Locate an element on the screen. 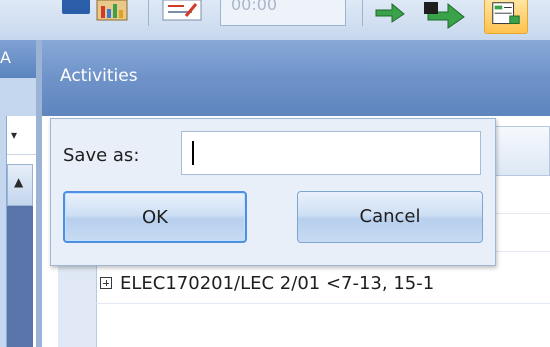  left-pane: A ▾ ▲ is located at coordinates (18, 193).